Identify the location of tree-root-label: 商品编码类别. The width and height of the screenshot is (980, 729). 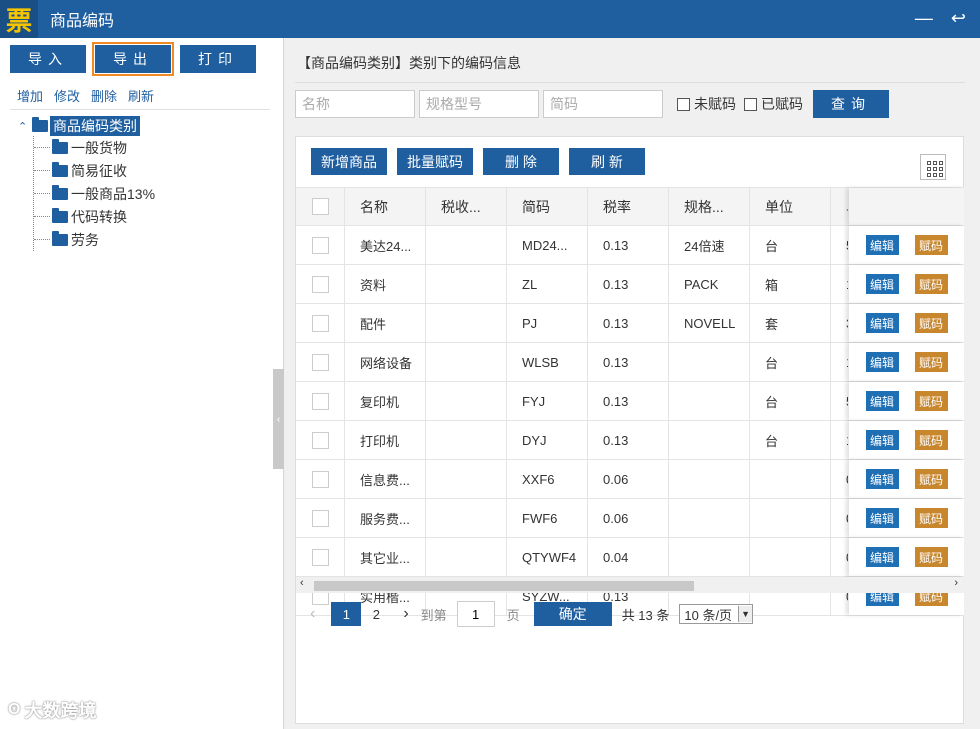
(95, 126).